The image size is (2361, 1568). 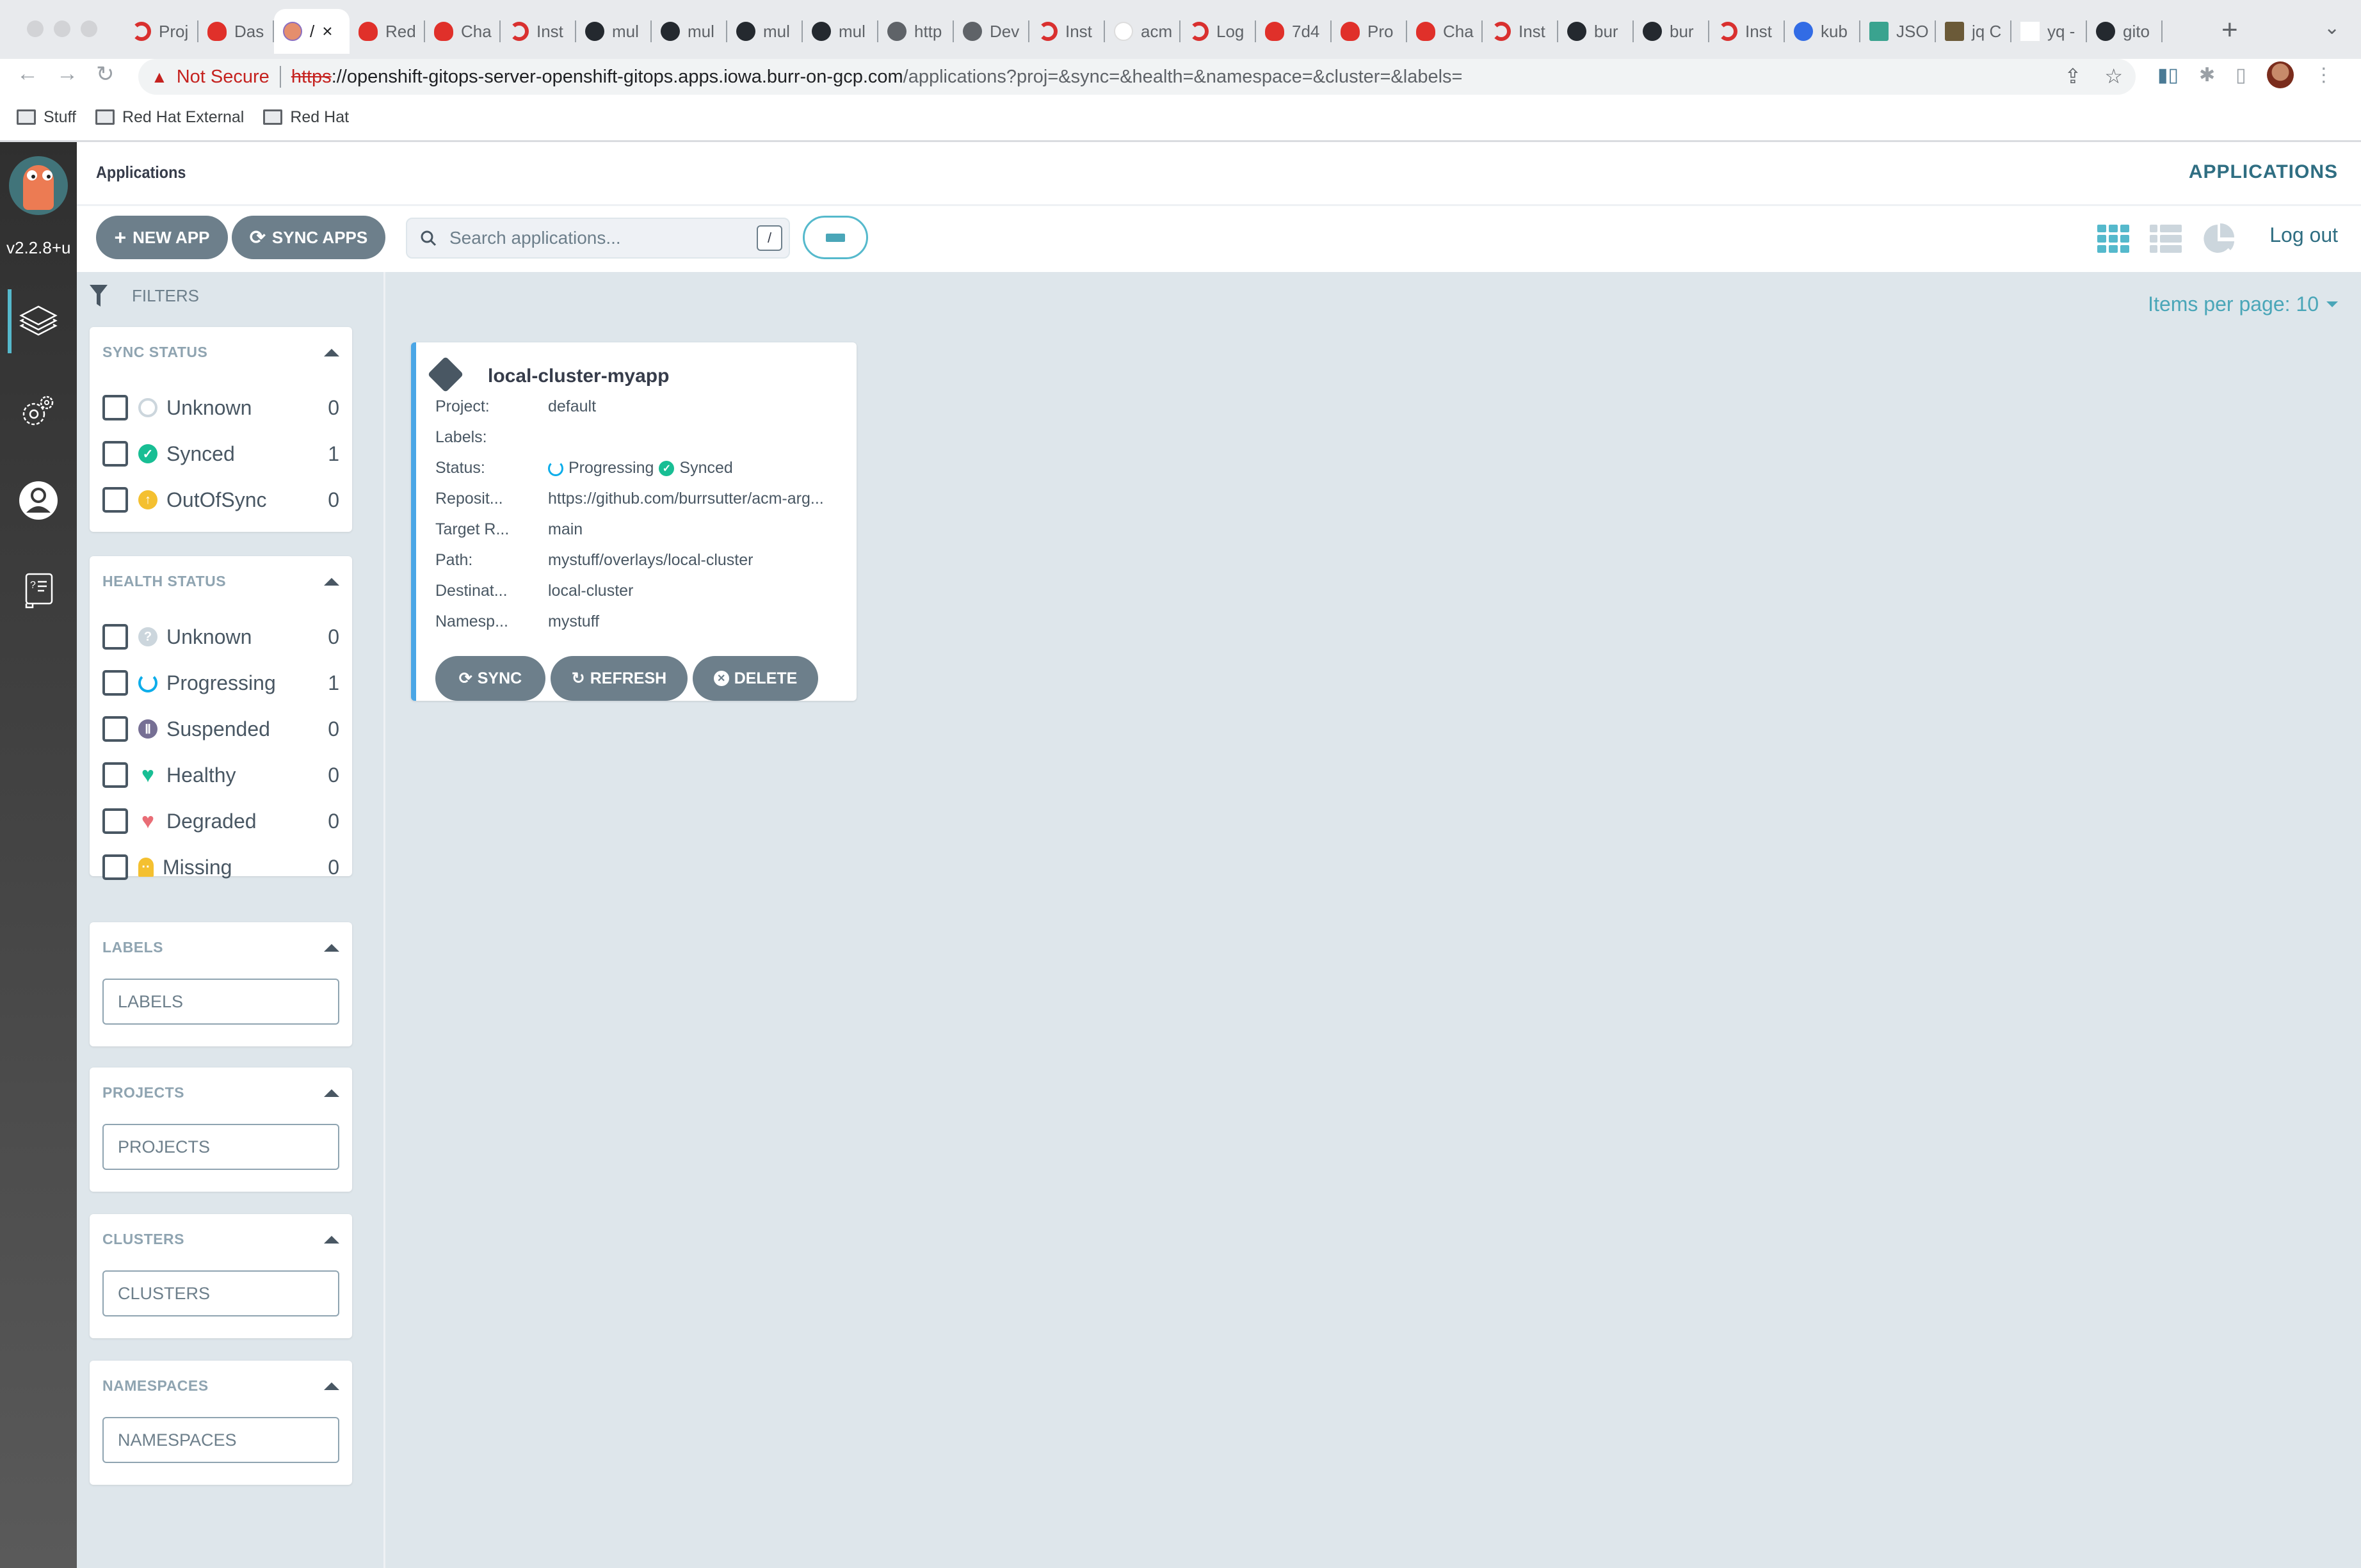 I want to click on reload-icon: ↻, so click(x=105, y=74).